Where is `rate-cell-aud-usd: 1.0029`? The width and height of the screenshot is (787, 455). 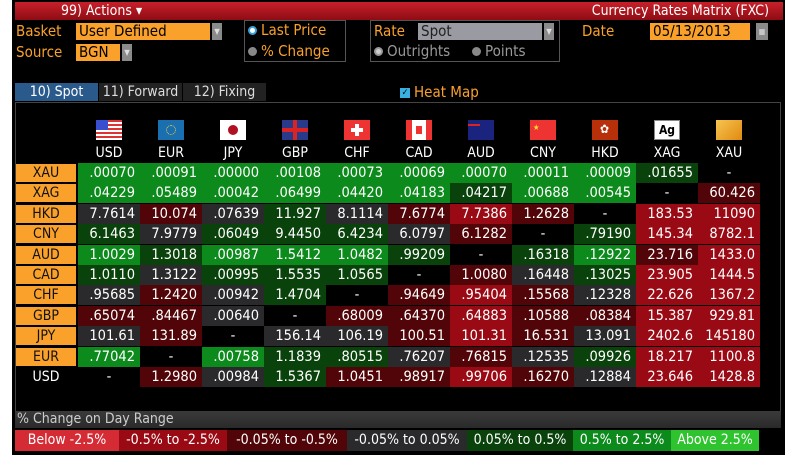 rate-cell-aud-usd: 1.0029 is located at coordinates (109, 254).